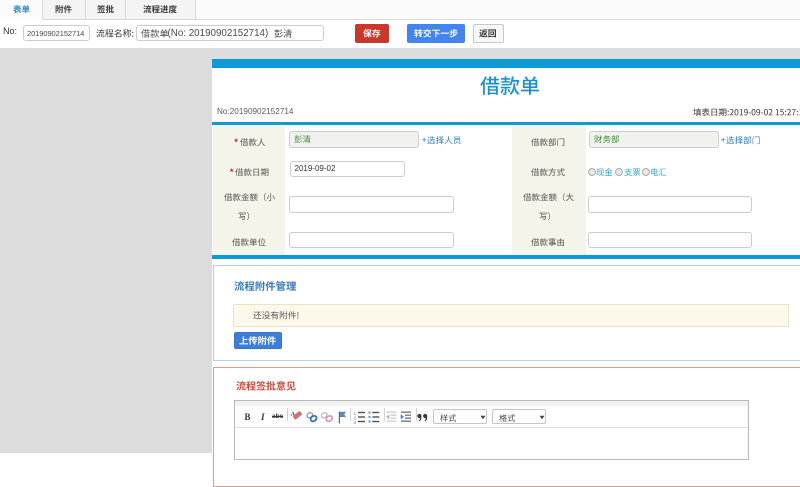 The image size is (800, 487). What do you see at coordinates (355, 422) in the screenshot?
I see `svg-text: 3` at bounding box center [355, 422].